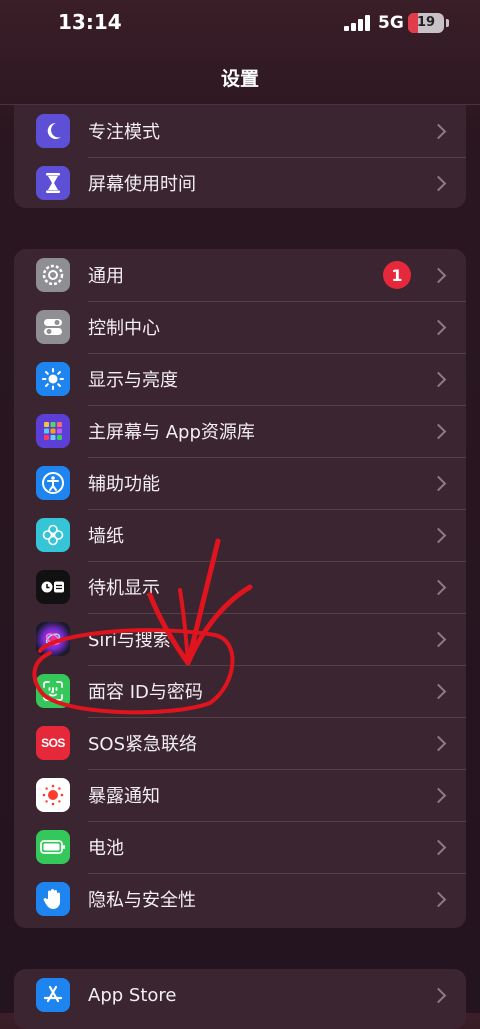 The height and width of the screenshot is (1029, 480). What do you see at coordinates (142, 900) in the screenshot?
I see `row-label: 隐私与安全性` at bounding box center [142, 900].